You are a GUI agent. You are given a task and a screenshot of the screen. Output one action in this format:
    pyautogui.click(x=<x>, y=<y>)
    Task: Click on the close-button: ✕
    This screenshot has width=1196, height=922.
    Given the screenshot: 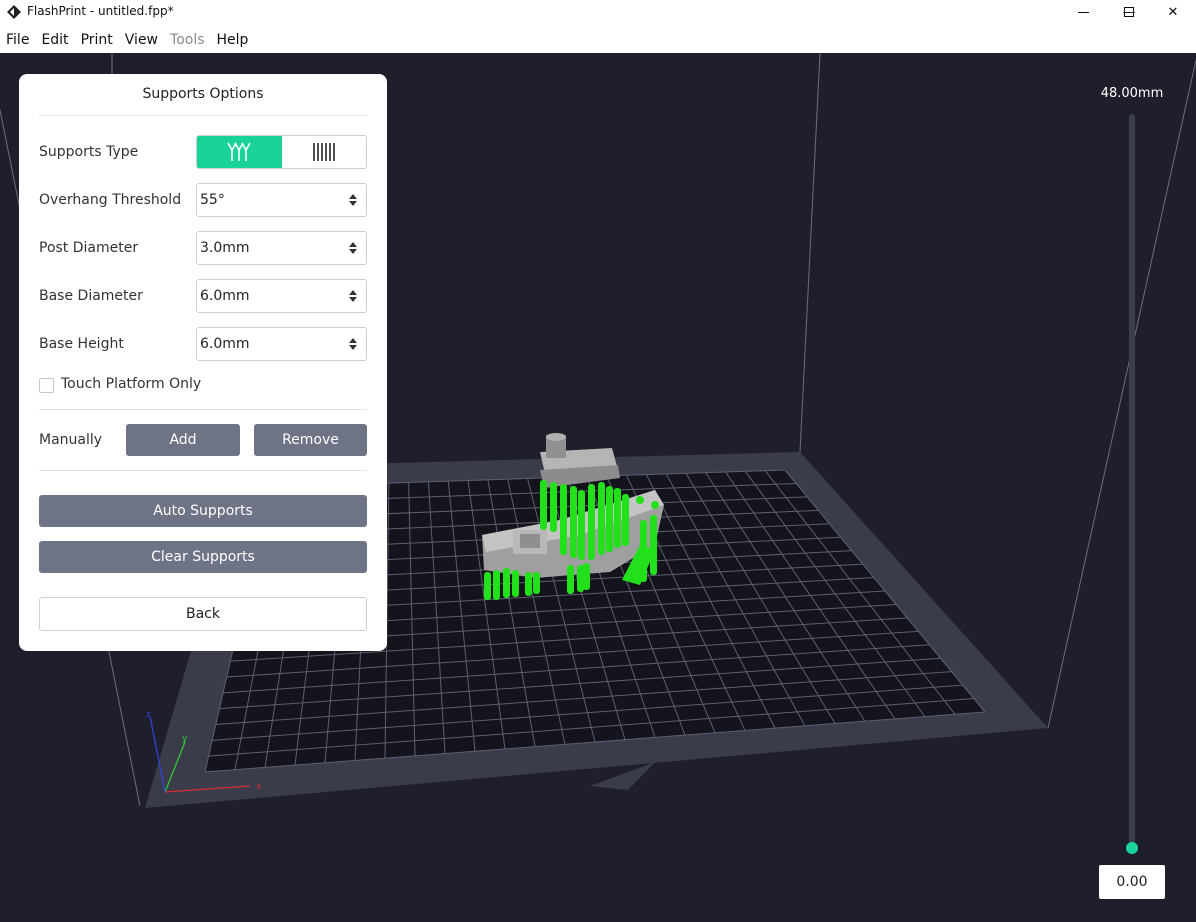 What is the action you would take?
    pyautogui.click(x=1173, y=12)
    